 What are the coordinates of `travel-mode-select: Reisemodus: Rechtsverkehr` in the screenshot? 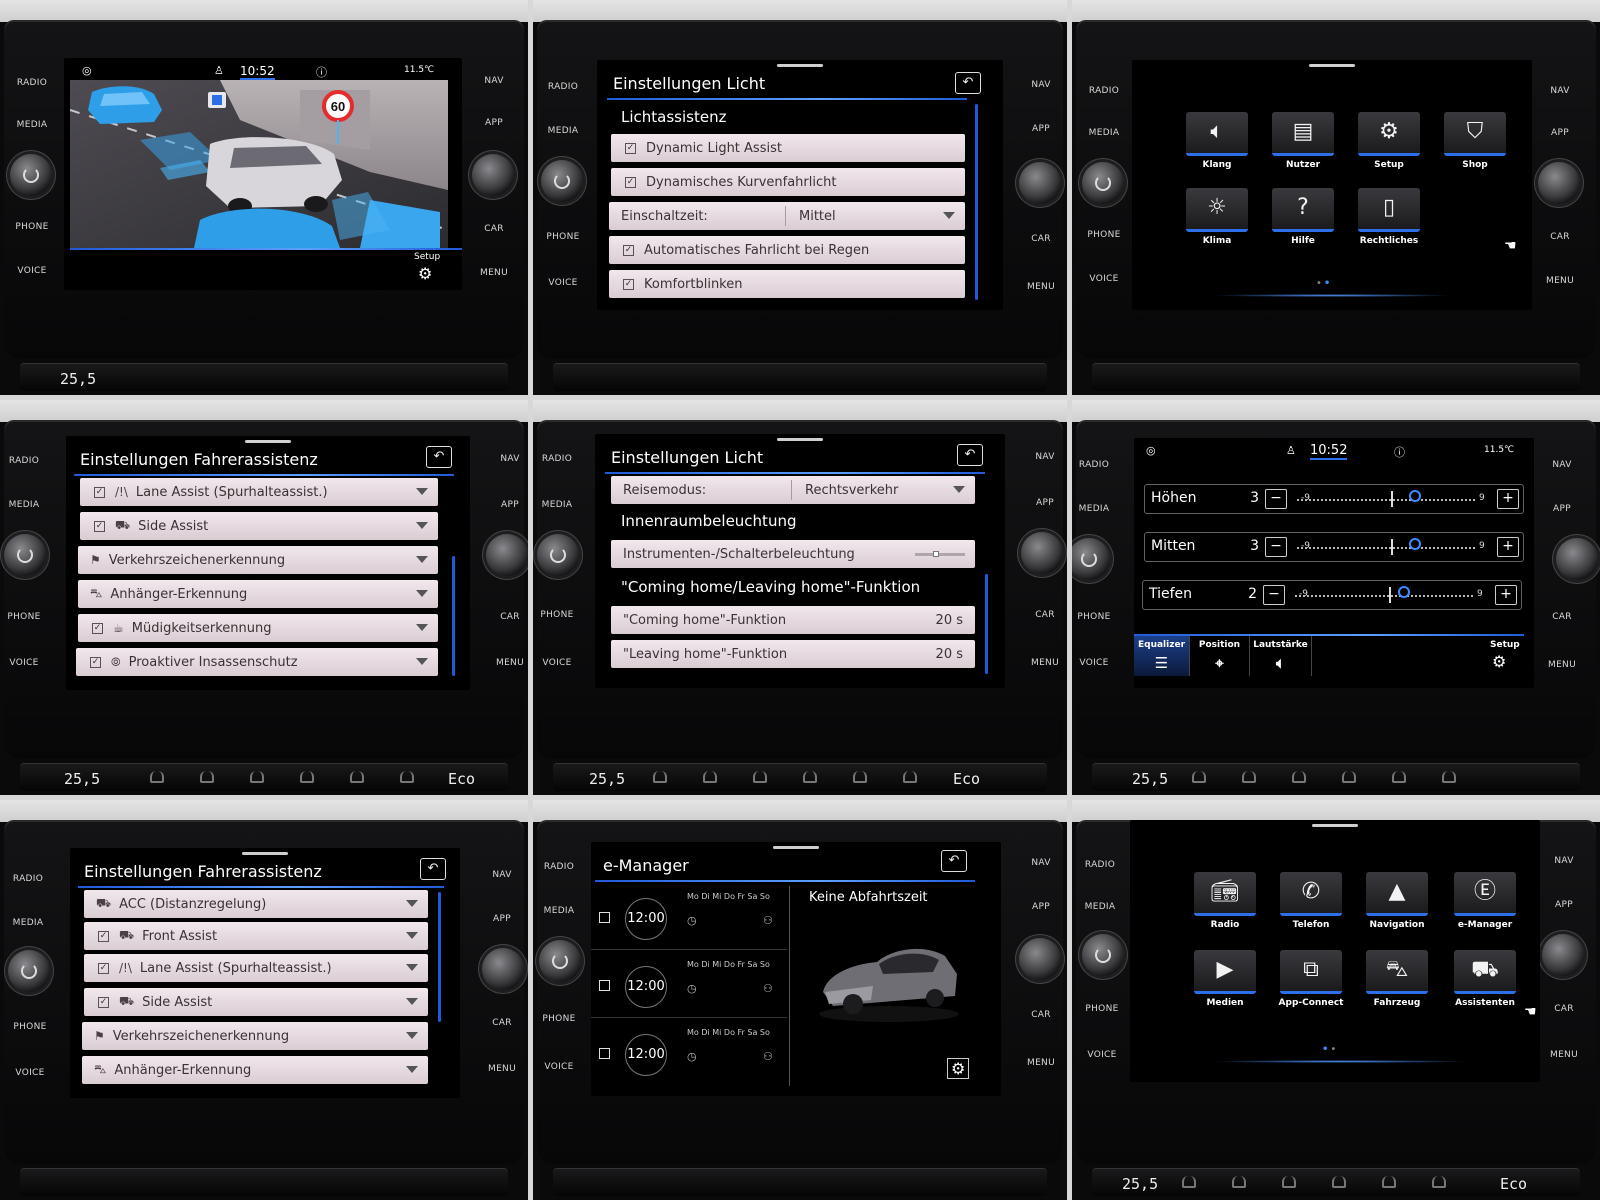 It's located at (793, 490).